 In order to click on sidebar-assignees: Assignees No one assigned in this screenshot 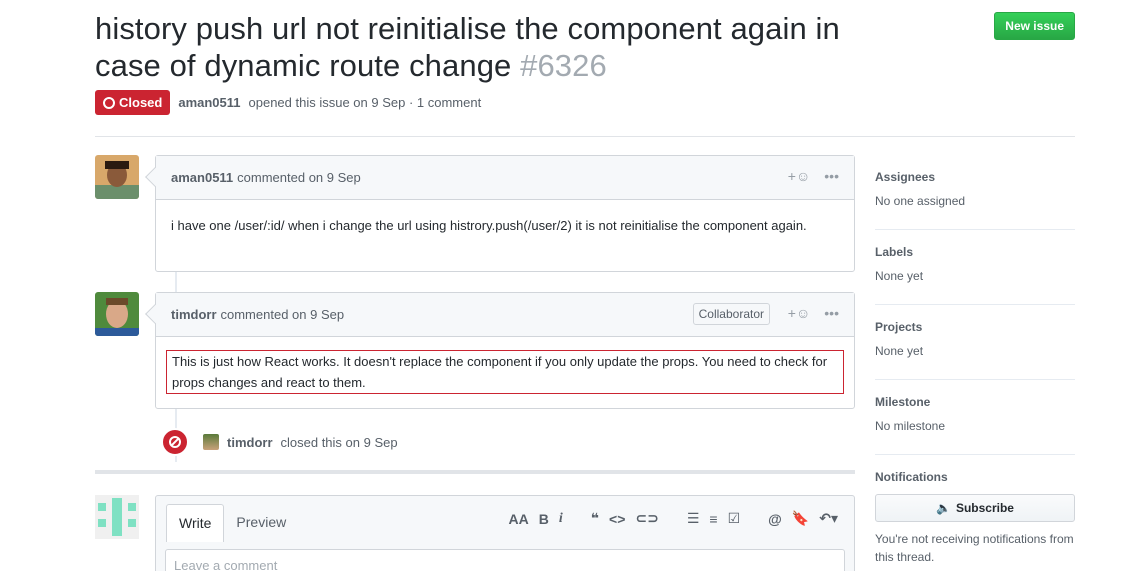, I will do `click(975, 192)`.